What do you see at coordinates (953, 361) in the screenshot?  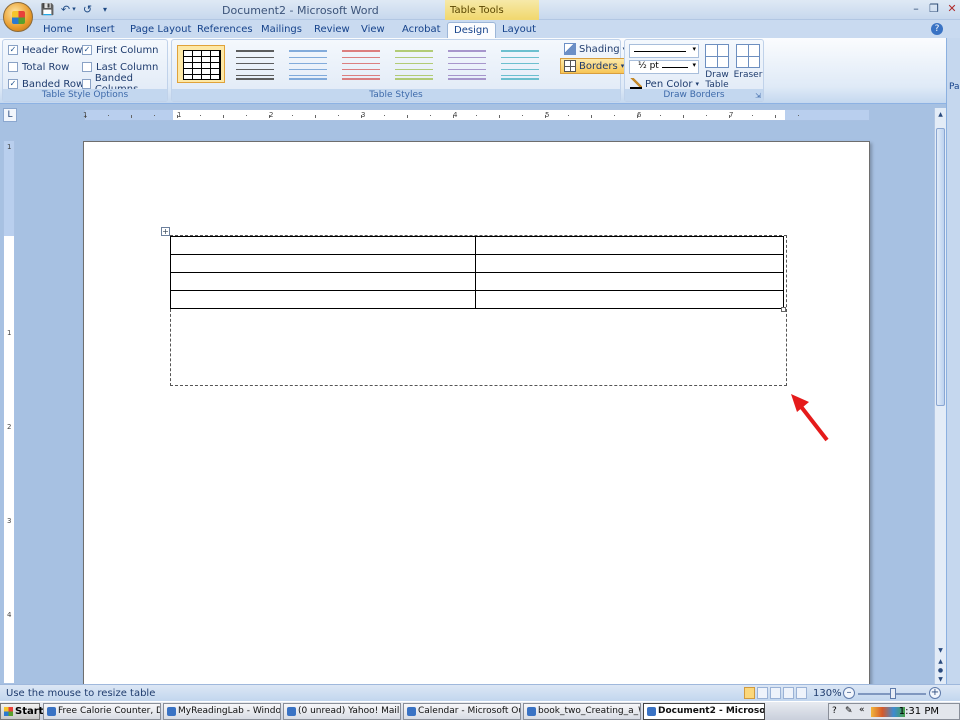 I see `task-pane-strip: Pa` at bounding box center [953, 361].